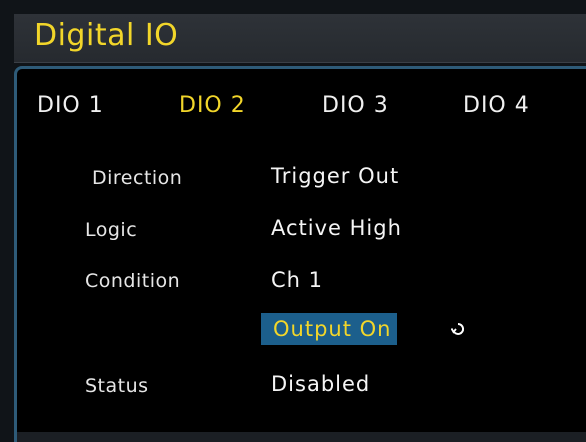 Image resolution: width=586 pixels, height=442 pixels. What do you see at coordinates (70, 105) in the screenshot?
I see `tab-dio-1: DIO 1` at bounding box center [70, 105].